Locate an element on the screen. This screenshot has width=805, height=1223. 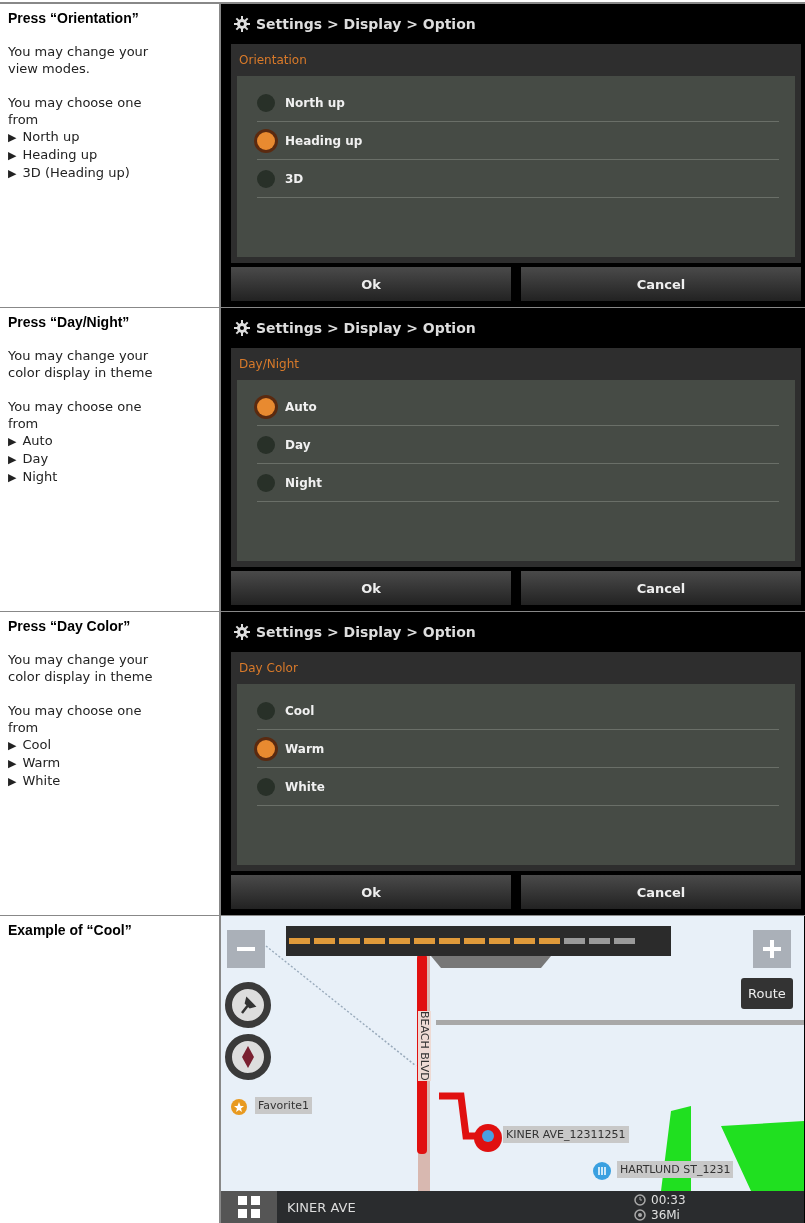
option-label: Warm is located at coordinates (305, 748).